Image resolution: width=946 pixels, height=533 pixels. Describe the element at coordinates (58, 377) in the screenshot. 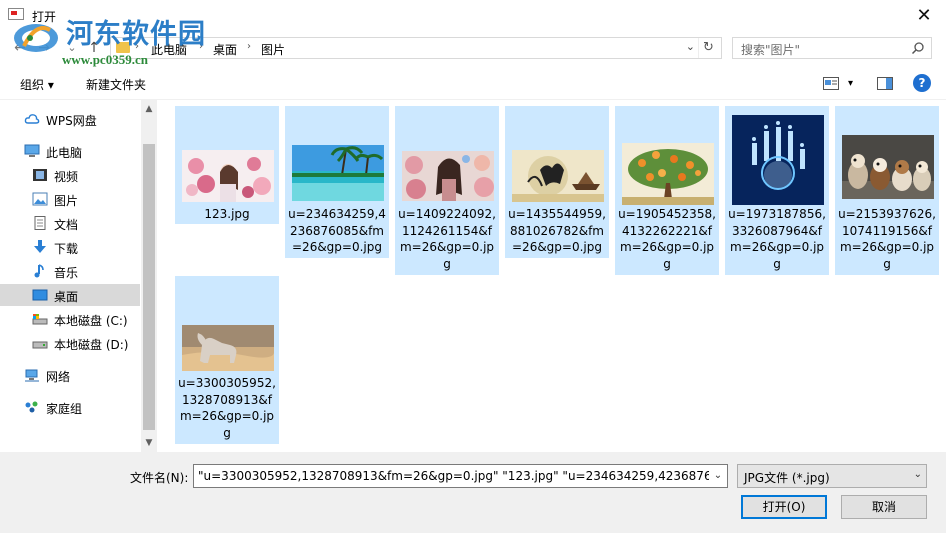

I see `sidebar-item-label: 网络` at that location.